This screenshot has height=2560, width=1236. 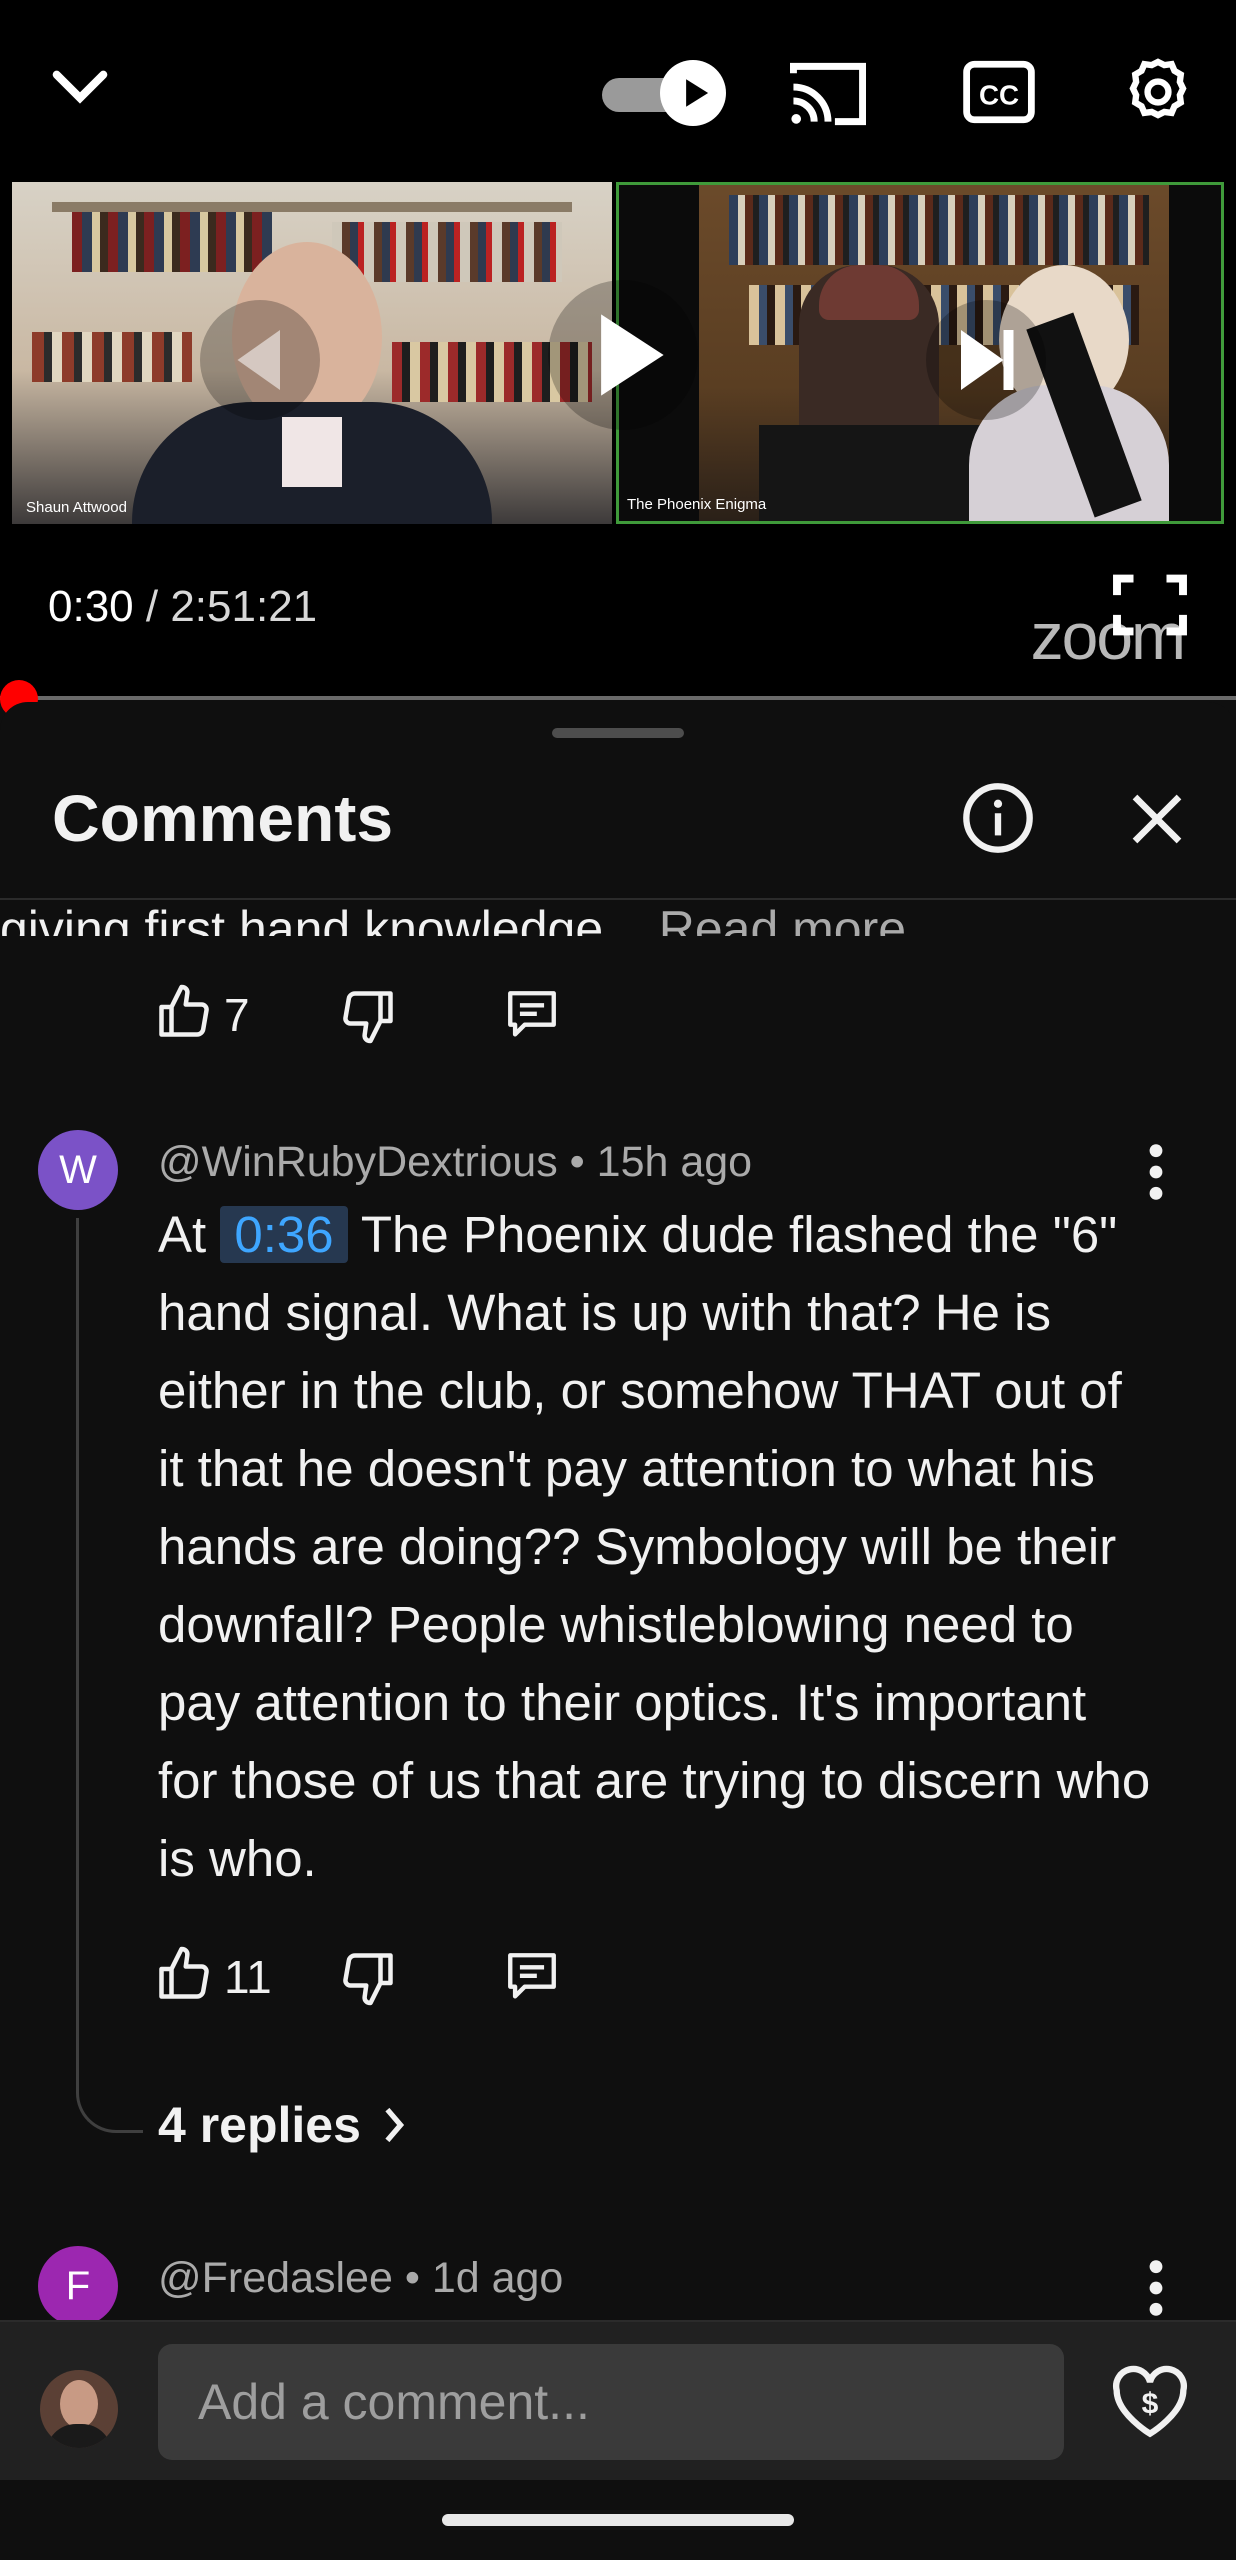 I want to click on comment-meta: @WinRubyDextrious • 15h ago, so click(x=455, y=1162).